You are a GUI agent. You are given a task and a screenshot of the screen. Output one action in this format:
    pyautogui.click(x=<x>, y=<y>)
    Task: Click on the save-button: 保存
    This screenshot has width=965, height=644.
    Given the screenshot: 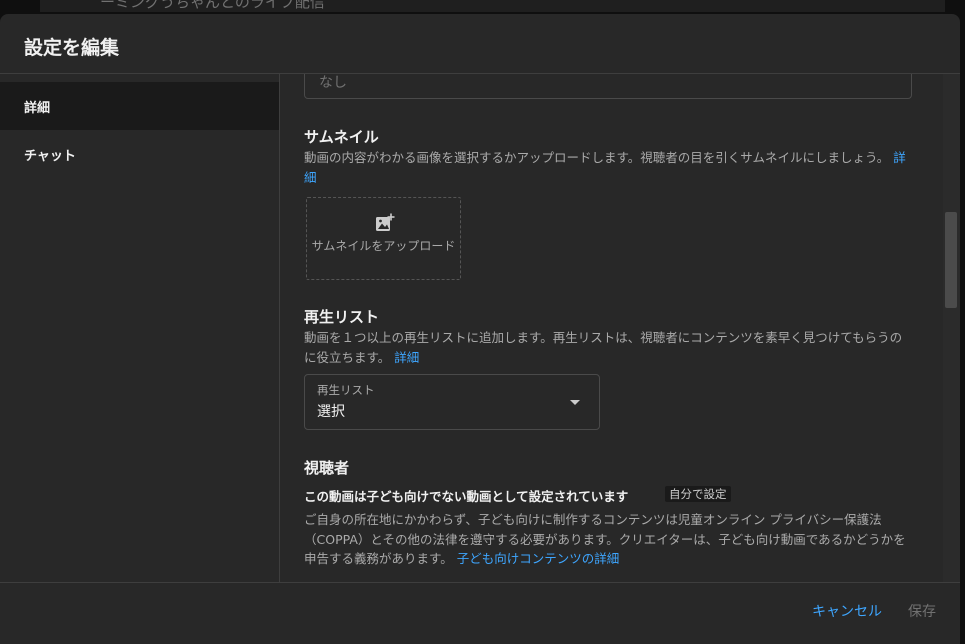 What is the action you would take?
    pyautogui.click(x=922, y=611)
    